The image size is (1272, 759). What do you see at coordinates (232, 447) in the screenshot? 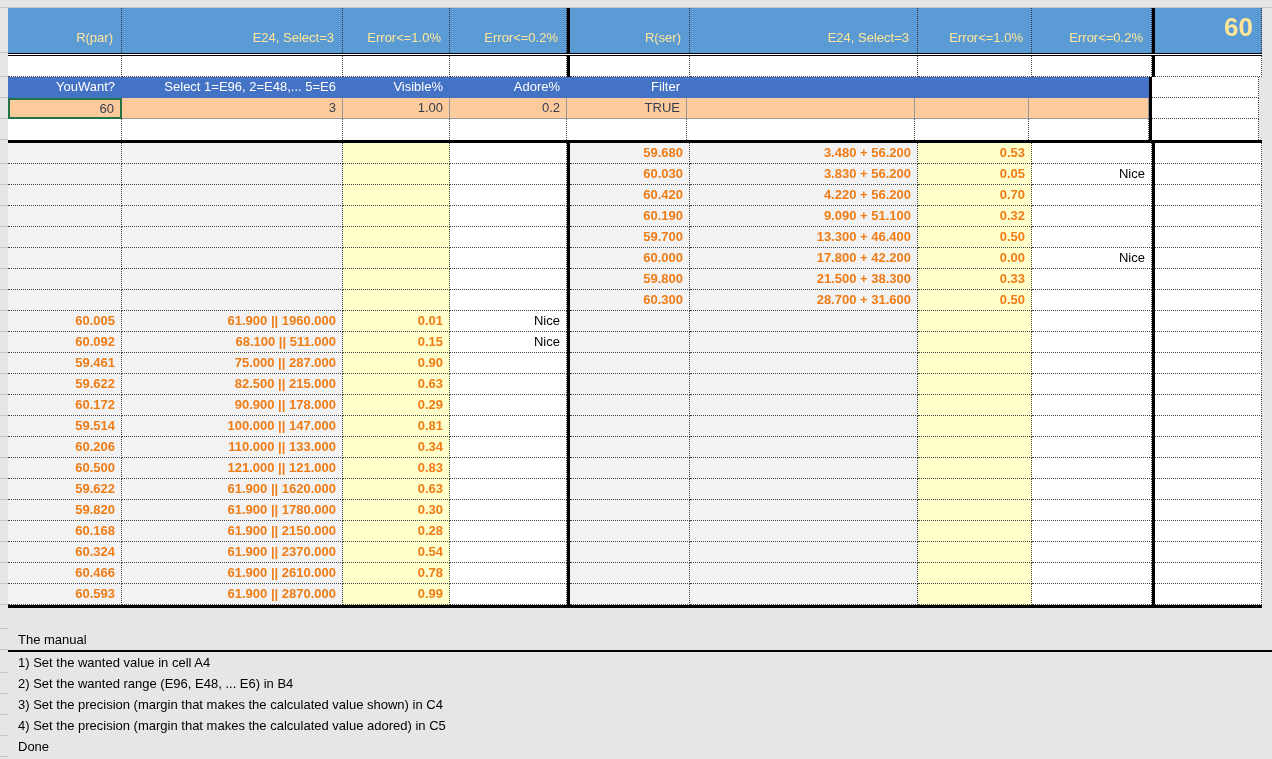
I see `table-cell: 110.000 || 133.000` at bounding box center [232, 447].